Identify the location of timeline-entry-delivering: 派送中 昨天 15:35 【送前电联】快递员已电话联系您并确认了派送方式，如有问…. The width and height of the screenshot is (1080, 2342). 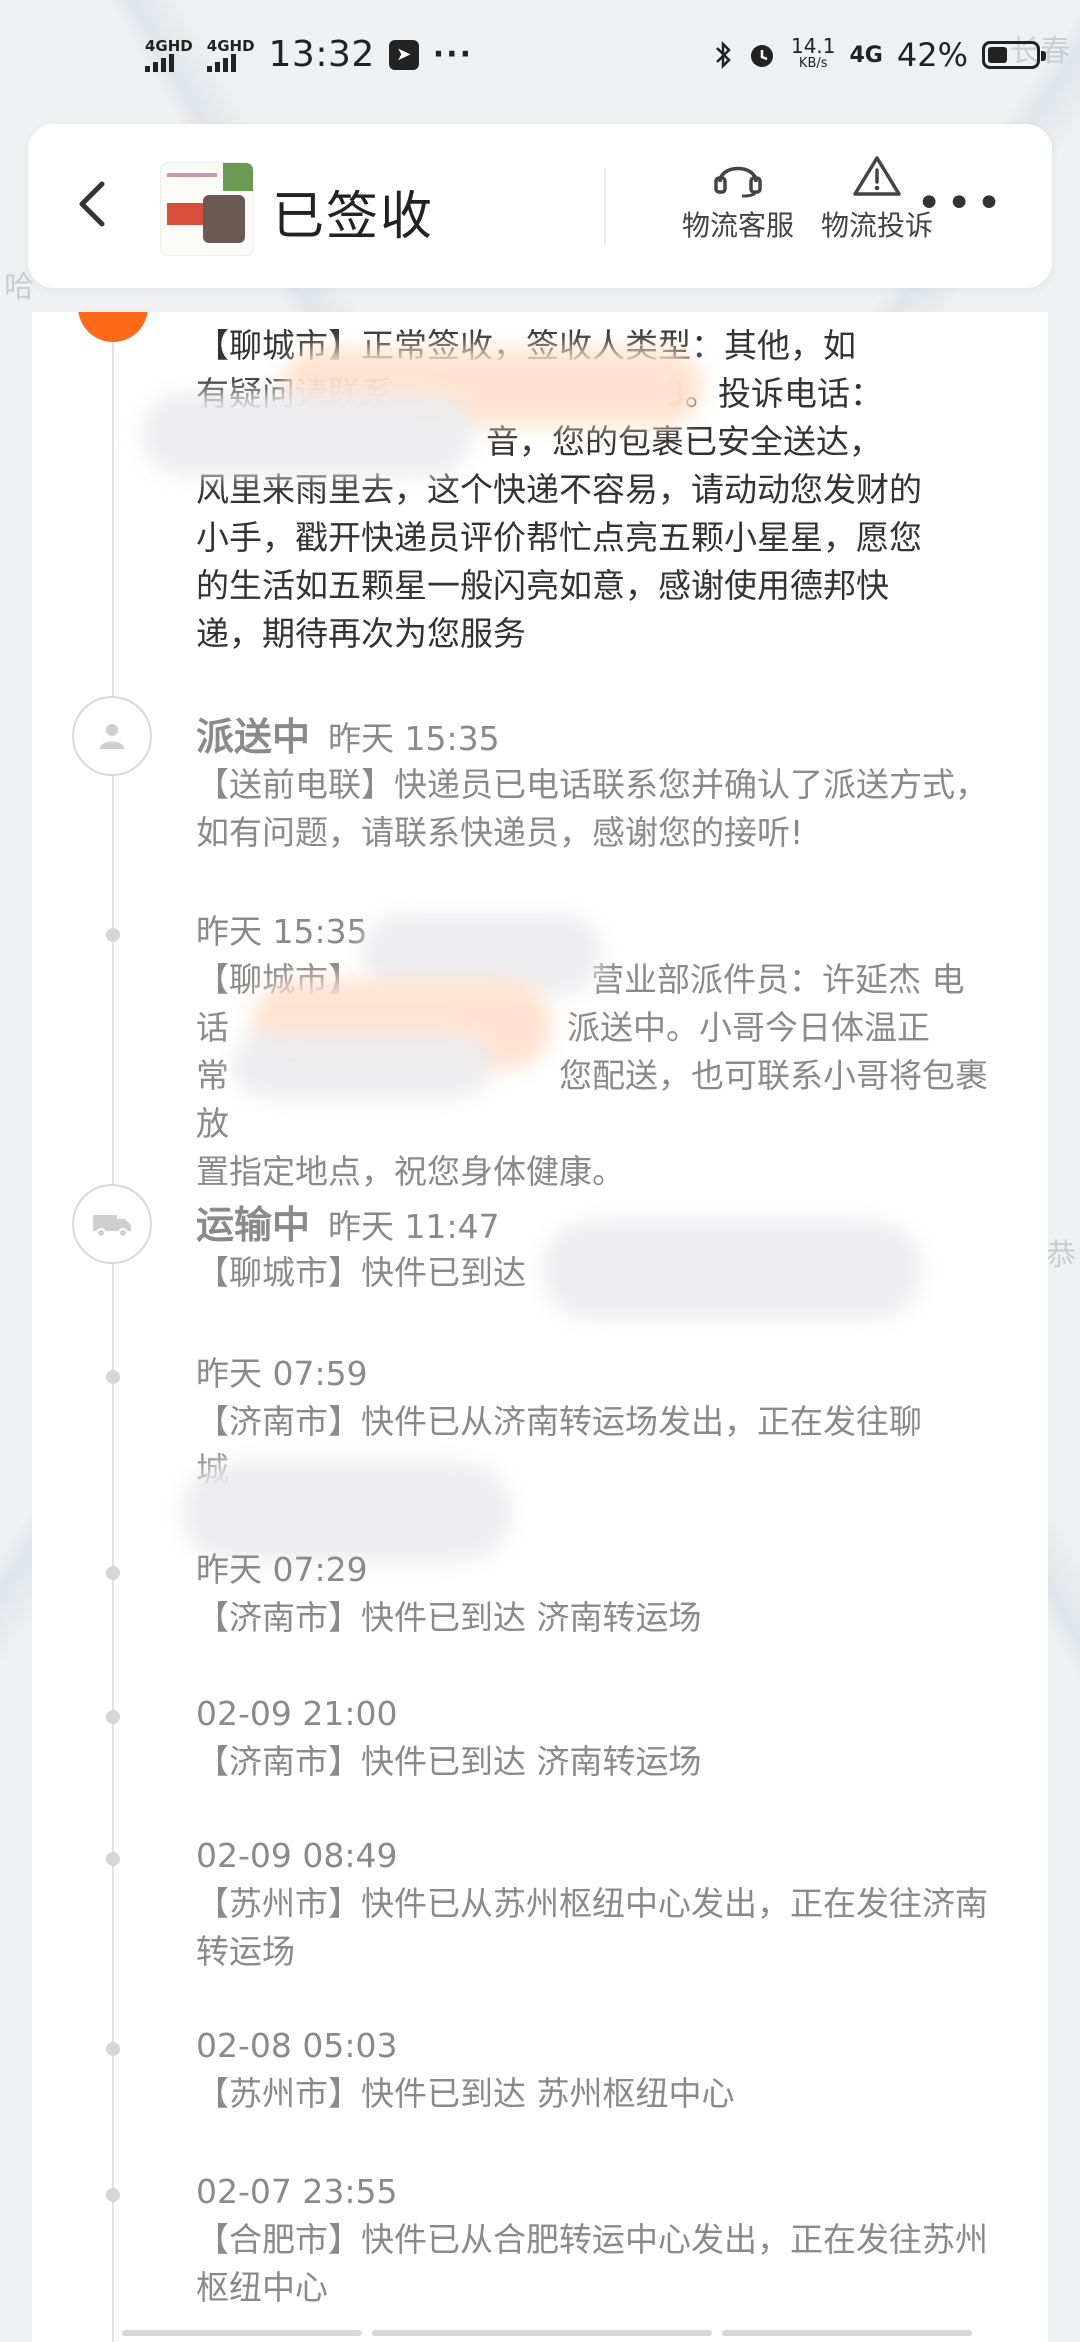
(606, 781).